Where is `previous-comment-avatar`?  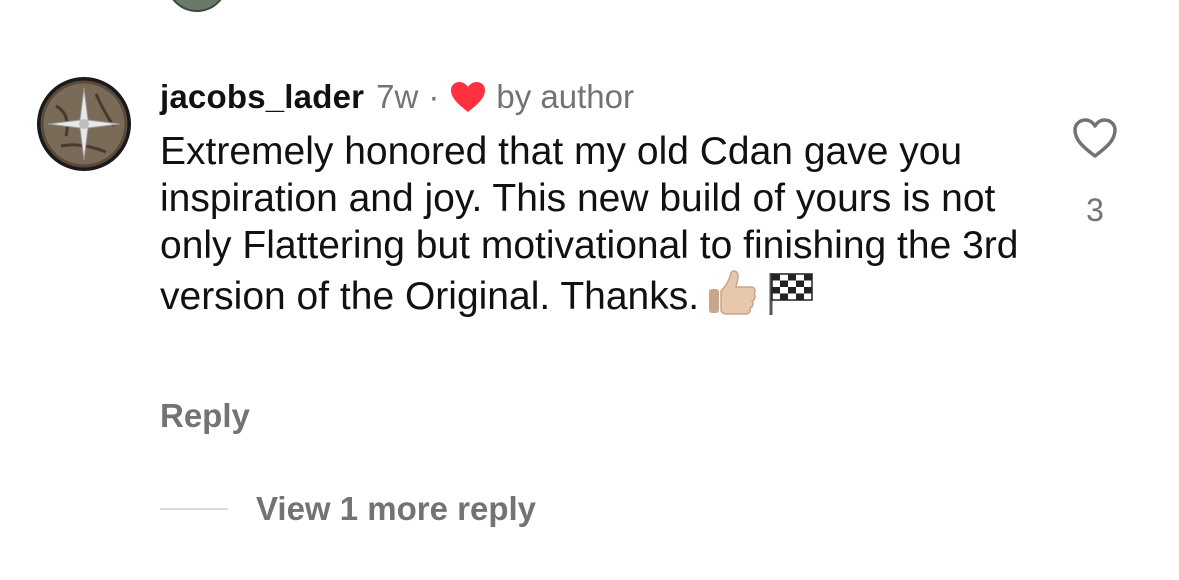
previous-comment-avatar is located at coordinates (197, 6).